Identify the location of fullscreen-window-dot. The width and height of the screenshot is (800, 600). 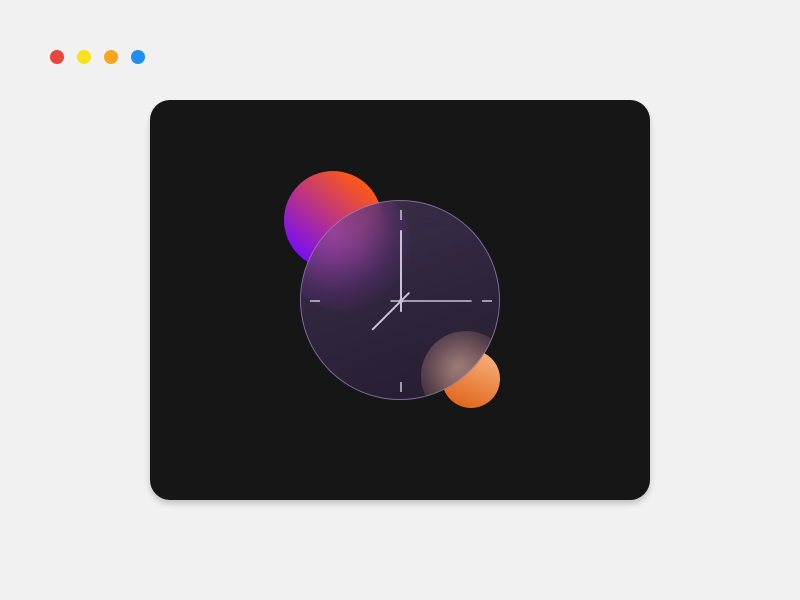
(111, 57).